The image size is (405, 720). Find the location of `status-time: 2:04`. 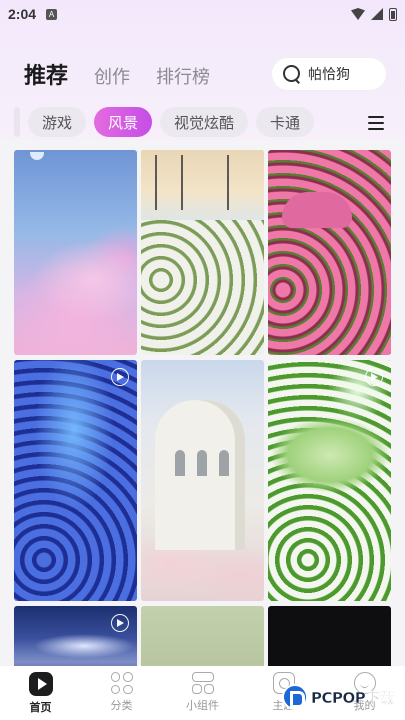

status-time: 2:04 is located at coordinates (22, 14).